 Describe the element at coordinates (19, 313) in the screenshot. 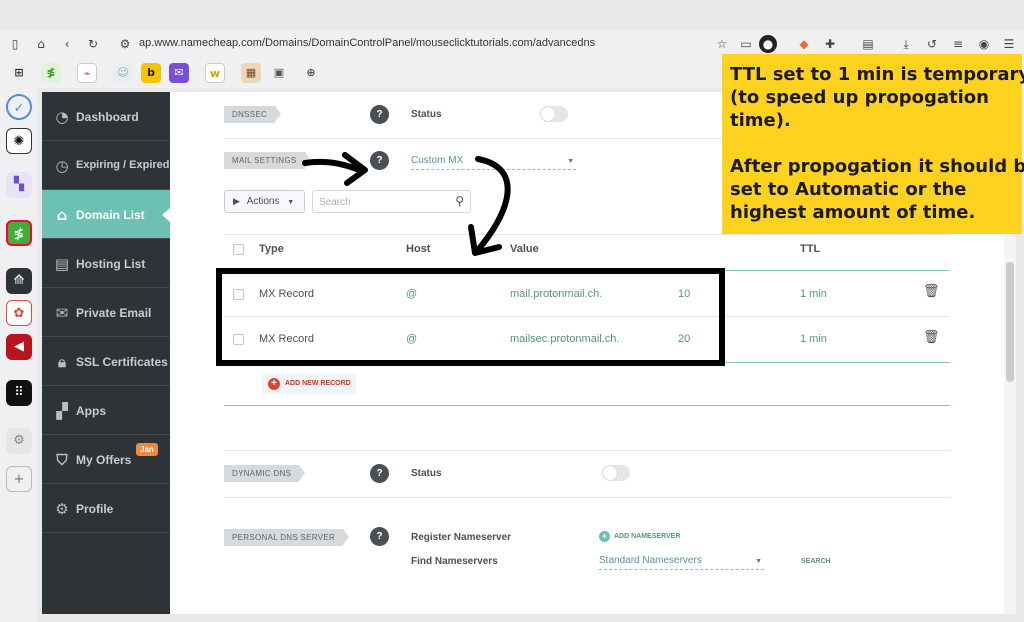

I see `app-icon: ✿` at that location.